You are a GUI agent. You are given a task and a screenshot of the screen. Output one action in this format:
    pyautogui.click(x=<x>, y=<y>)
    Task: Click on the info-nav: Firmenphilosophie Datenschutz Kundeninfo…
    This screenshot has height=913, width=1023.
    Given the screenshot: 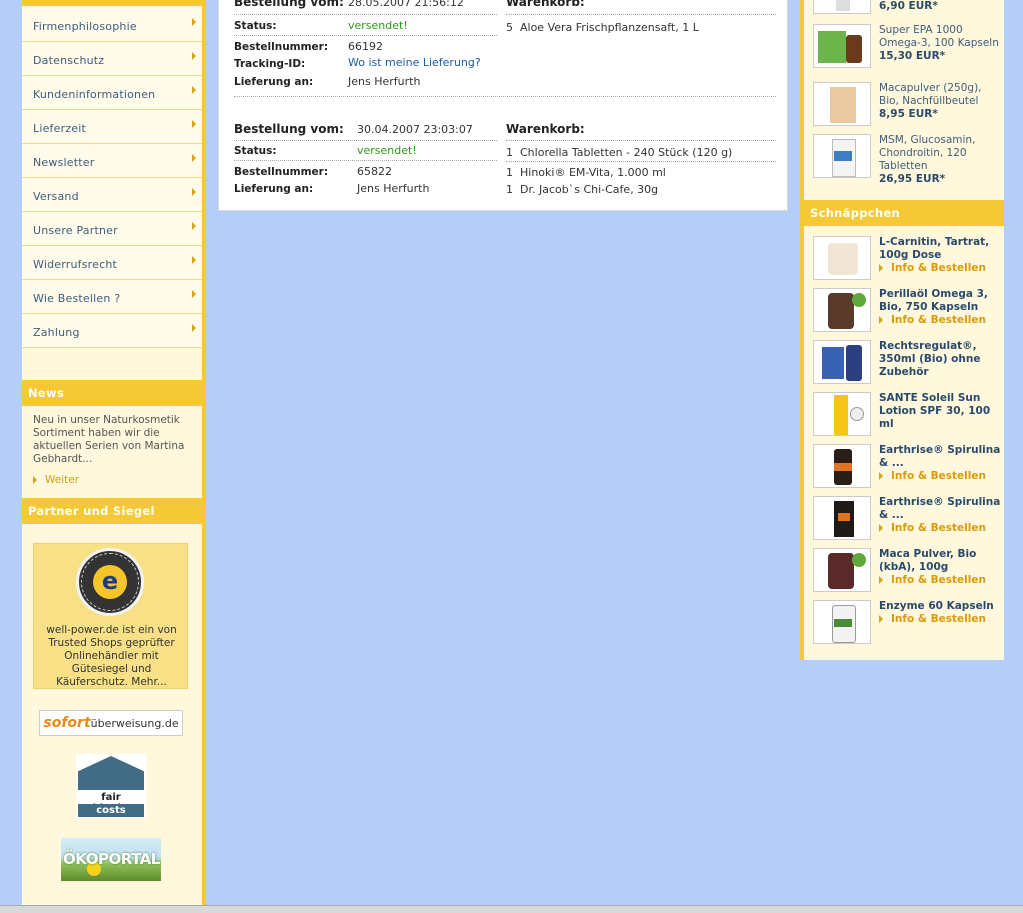 What is the action you would take?
    pyautogui.click(x=112, y=178)
    